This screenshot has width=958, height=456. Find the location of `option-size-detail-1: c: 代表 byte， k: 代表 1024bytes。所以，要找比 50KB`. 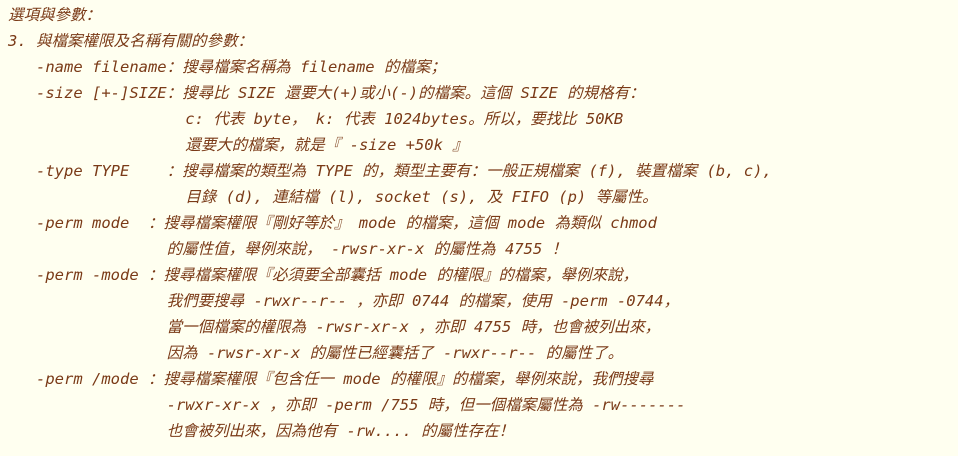

option-size-detail-1: c: 代表 byte， k: 代表 1024bytes。所以，要找比 50KB is located at coordinates (316, 119).